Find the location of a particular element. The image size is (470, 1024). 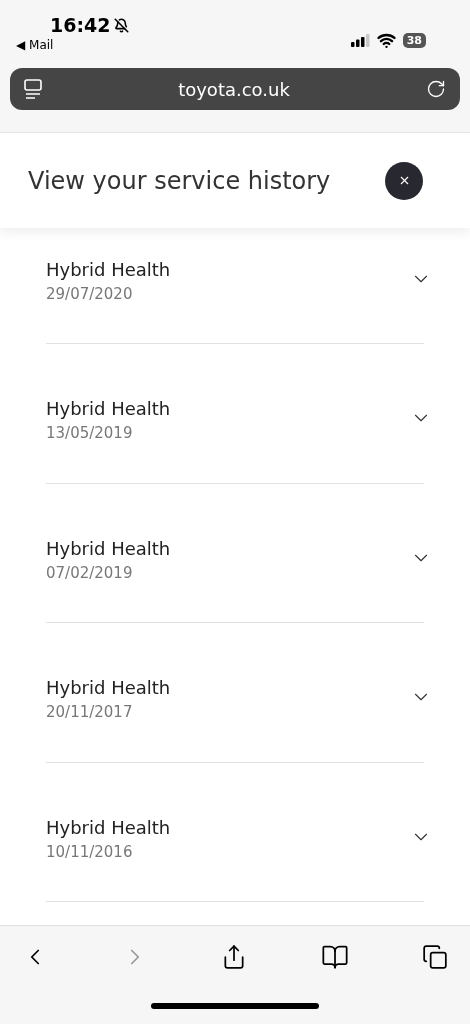

url-text: toyota.co.uk is located at coordinates (234, 89).